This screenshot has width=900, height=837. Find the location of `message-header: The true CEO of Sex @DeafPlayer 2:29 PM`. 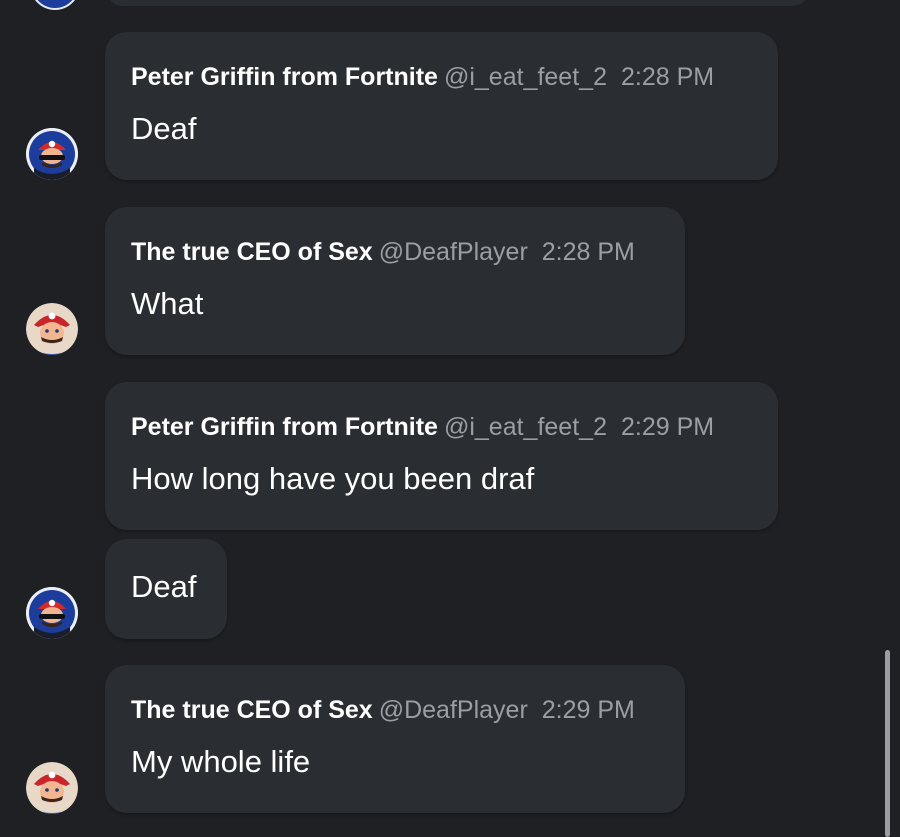

message-header: The true CEO of Sex @DeafPlayer 2:29 PM is located at coordinates (383, 710).